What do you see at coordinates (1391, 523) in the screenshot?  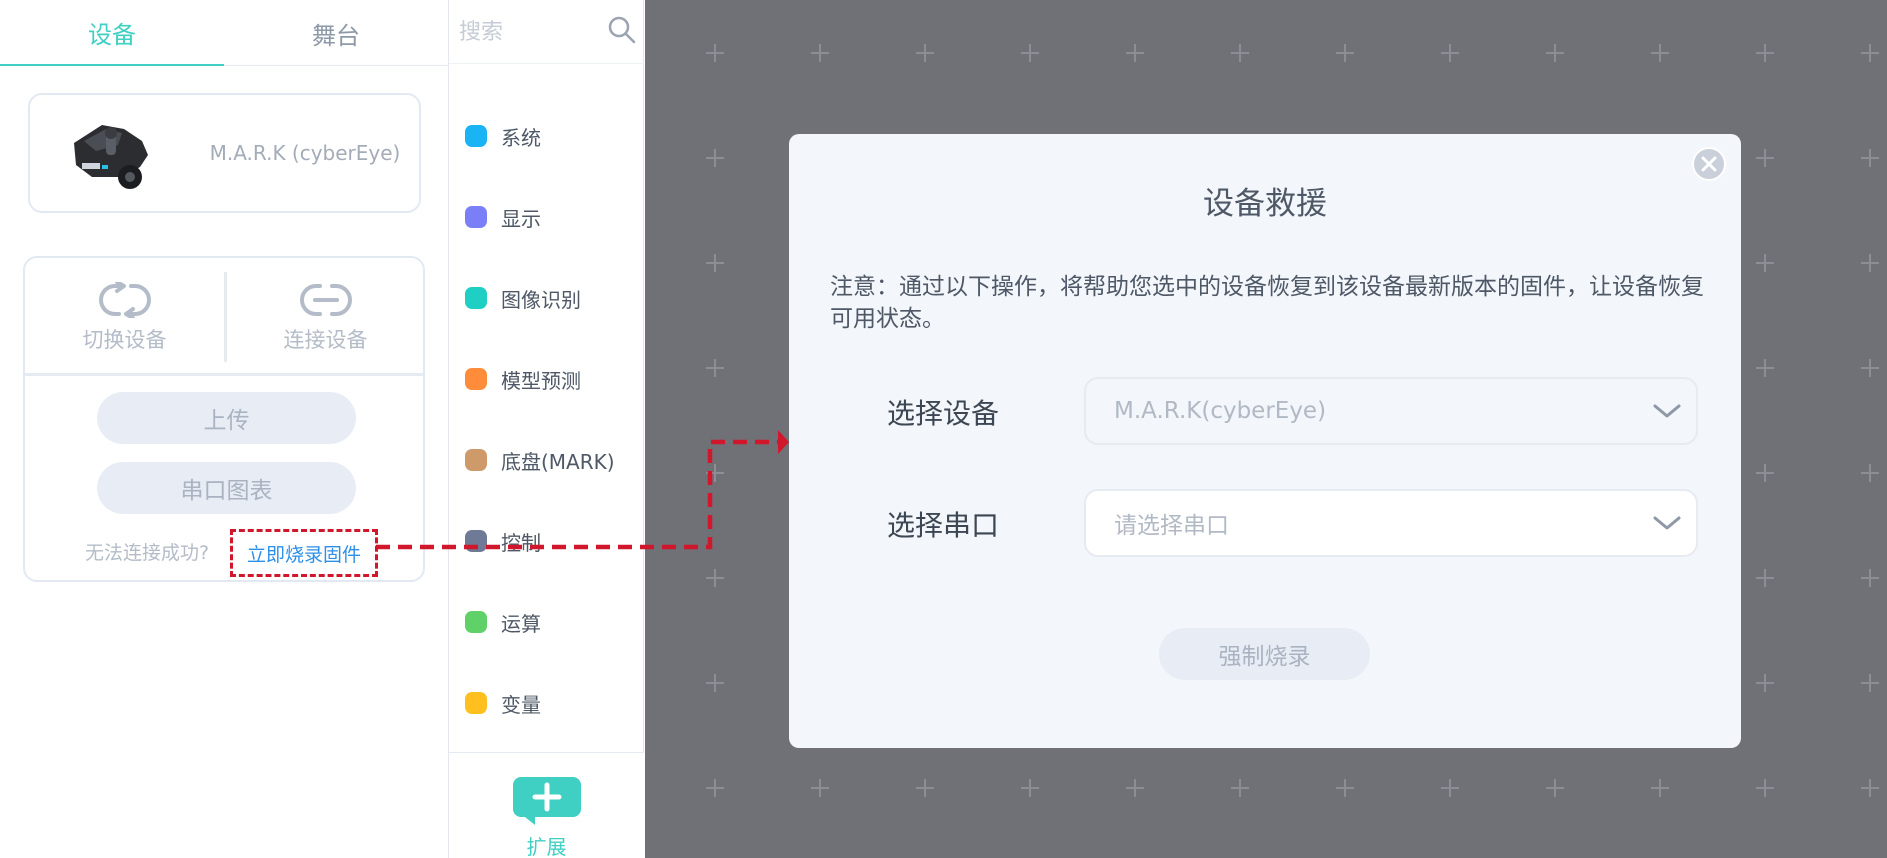 I see `port-select: 请选择串口` at bounding box center [1391, 523].